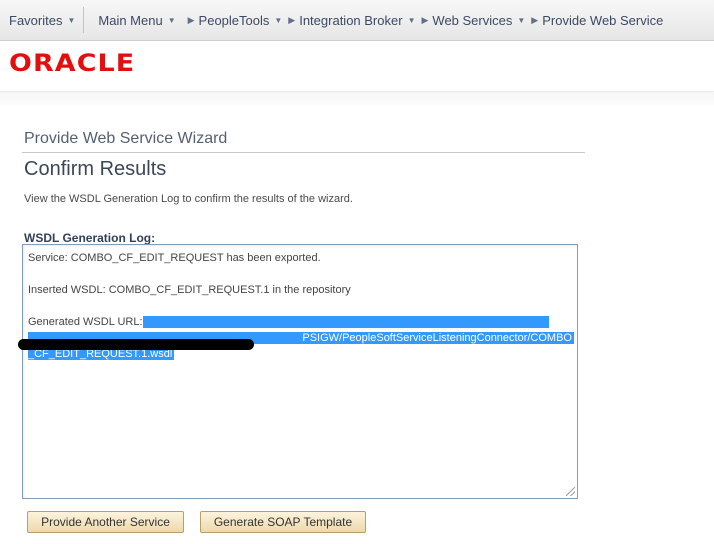  Describe the element at coordinates (283, 522) in the screenshot. I see `generate-soap-template-button: Generate SOAP Template` at that location.